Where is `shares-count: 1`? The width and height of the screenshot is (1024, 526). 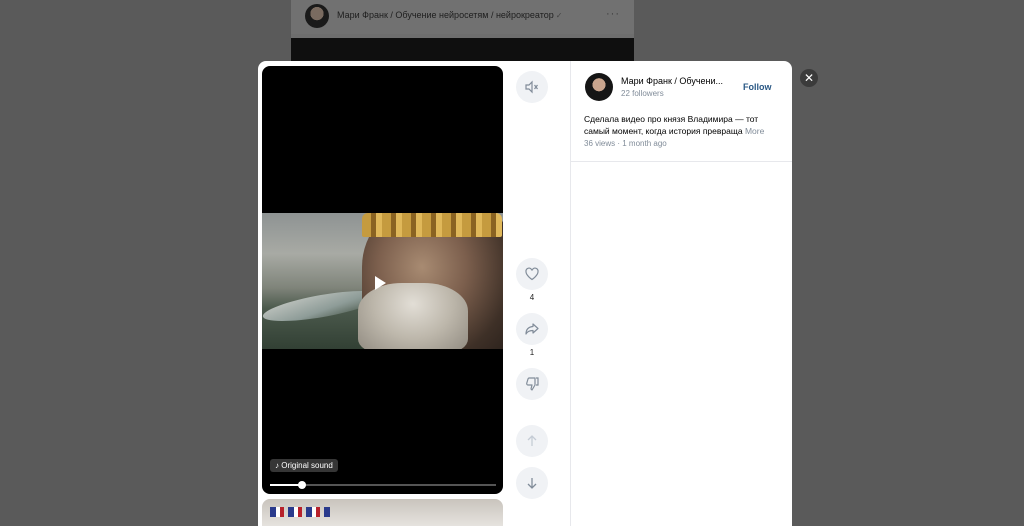 shares-count: 1 is located at coordinates (532, 352).